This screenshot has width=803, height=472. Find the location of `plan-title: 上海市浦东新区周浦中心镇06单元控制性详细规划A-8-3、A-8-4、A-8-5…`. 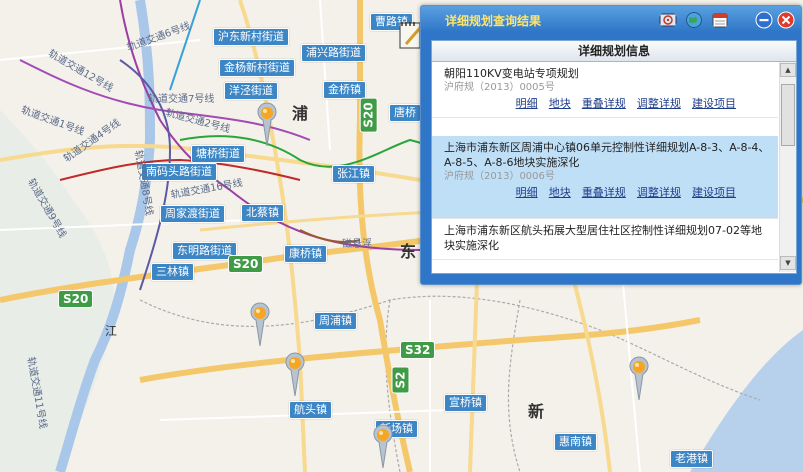

plan-title: 上海市浦东新区周浦中心镇06单元控制性详细规划A-8-3、A-8-4、A-8-5… is located at coordinates (607, 155).